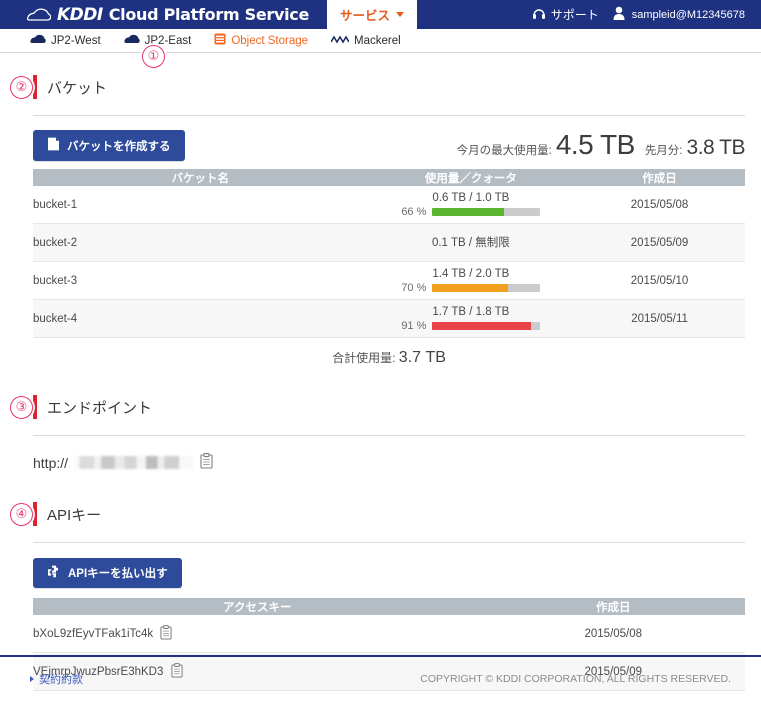  Describe the element at coordinates (471, 205) in the screenshot. I see `cell-usage-quota: 0.6 TB / 1.0 TB 66 %` at that location.